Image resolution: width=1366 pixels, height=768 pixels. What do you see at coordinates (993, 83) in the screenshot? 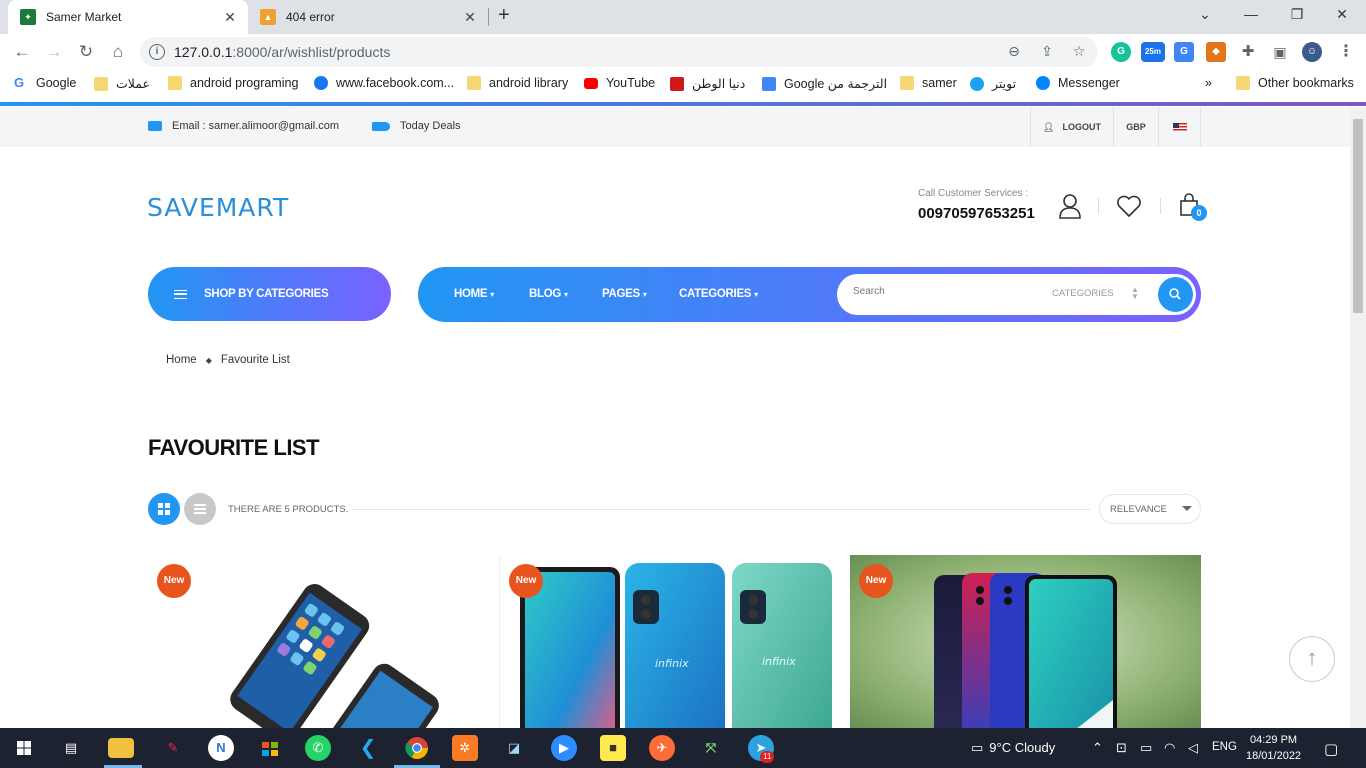
I see `bookmark-twitter: تويتر` at bounding box center [993, 83].